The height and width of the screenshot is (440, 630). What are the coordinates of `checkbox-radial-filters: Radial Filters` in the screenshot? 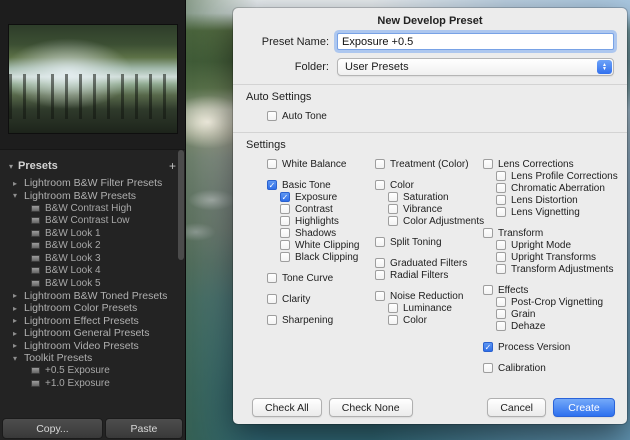 It's located at (429, 275).